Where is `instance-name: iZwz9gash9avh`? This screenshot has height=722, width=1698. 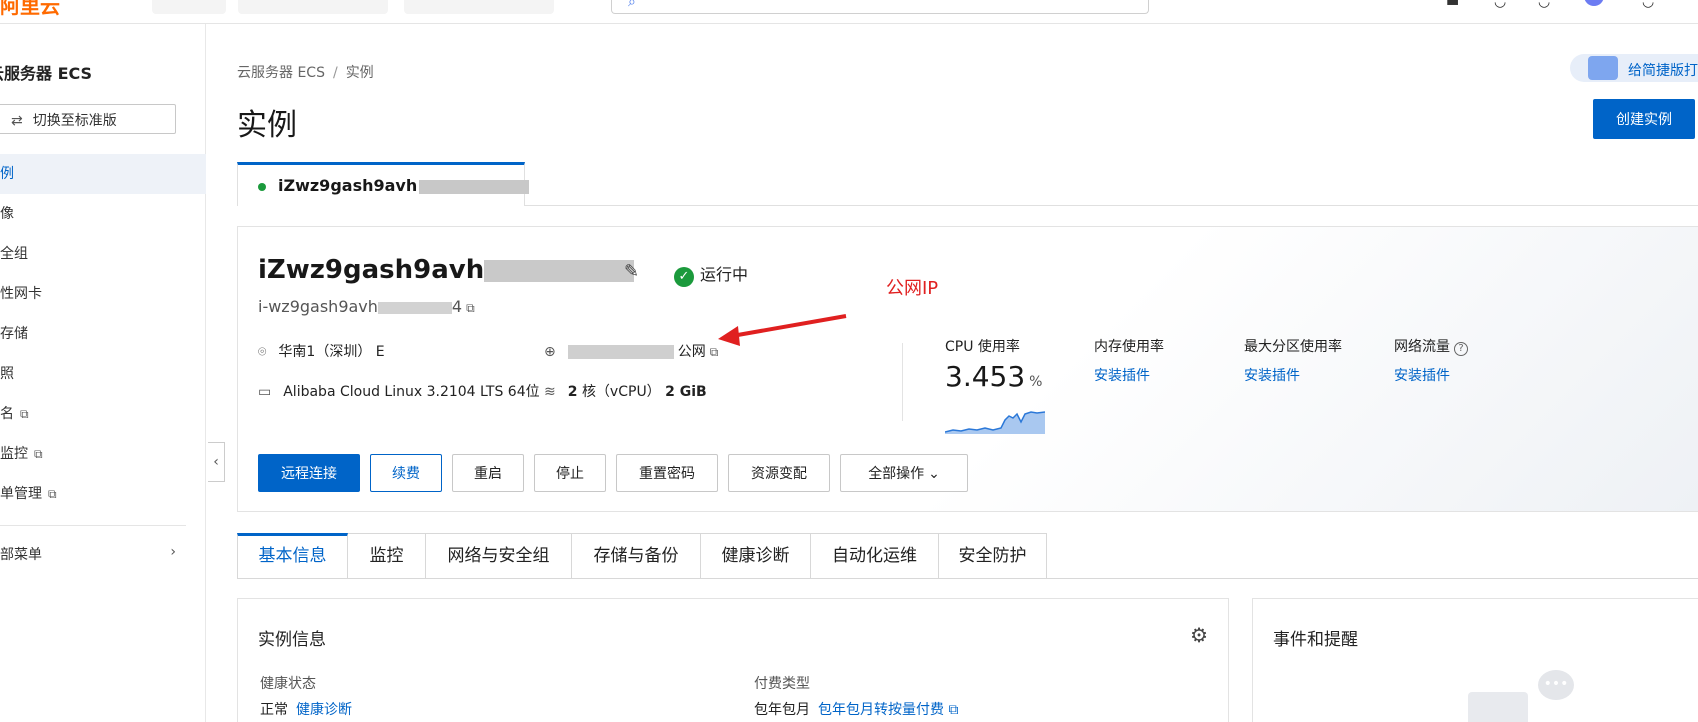 instance-name: iZwz9gash9avh is located at coordinates (446, 270).